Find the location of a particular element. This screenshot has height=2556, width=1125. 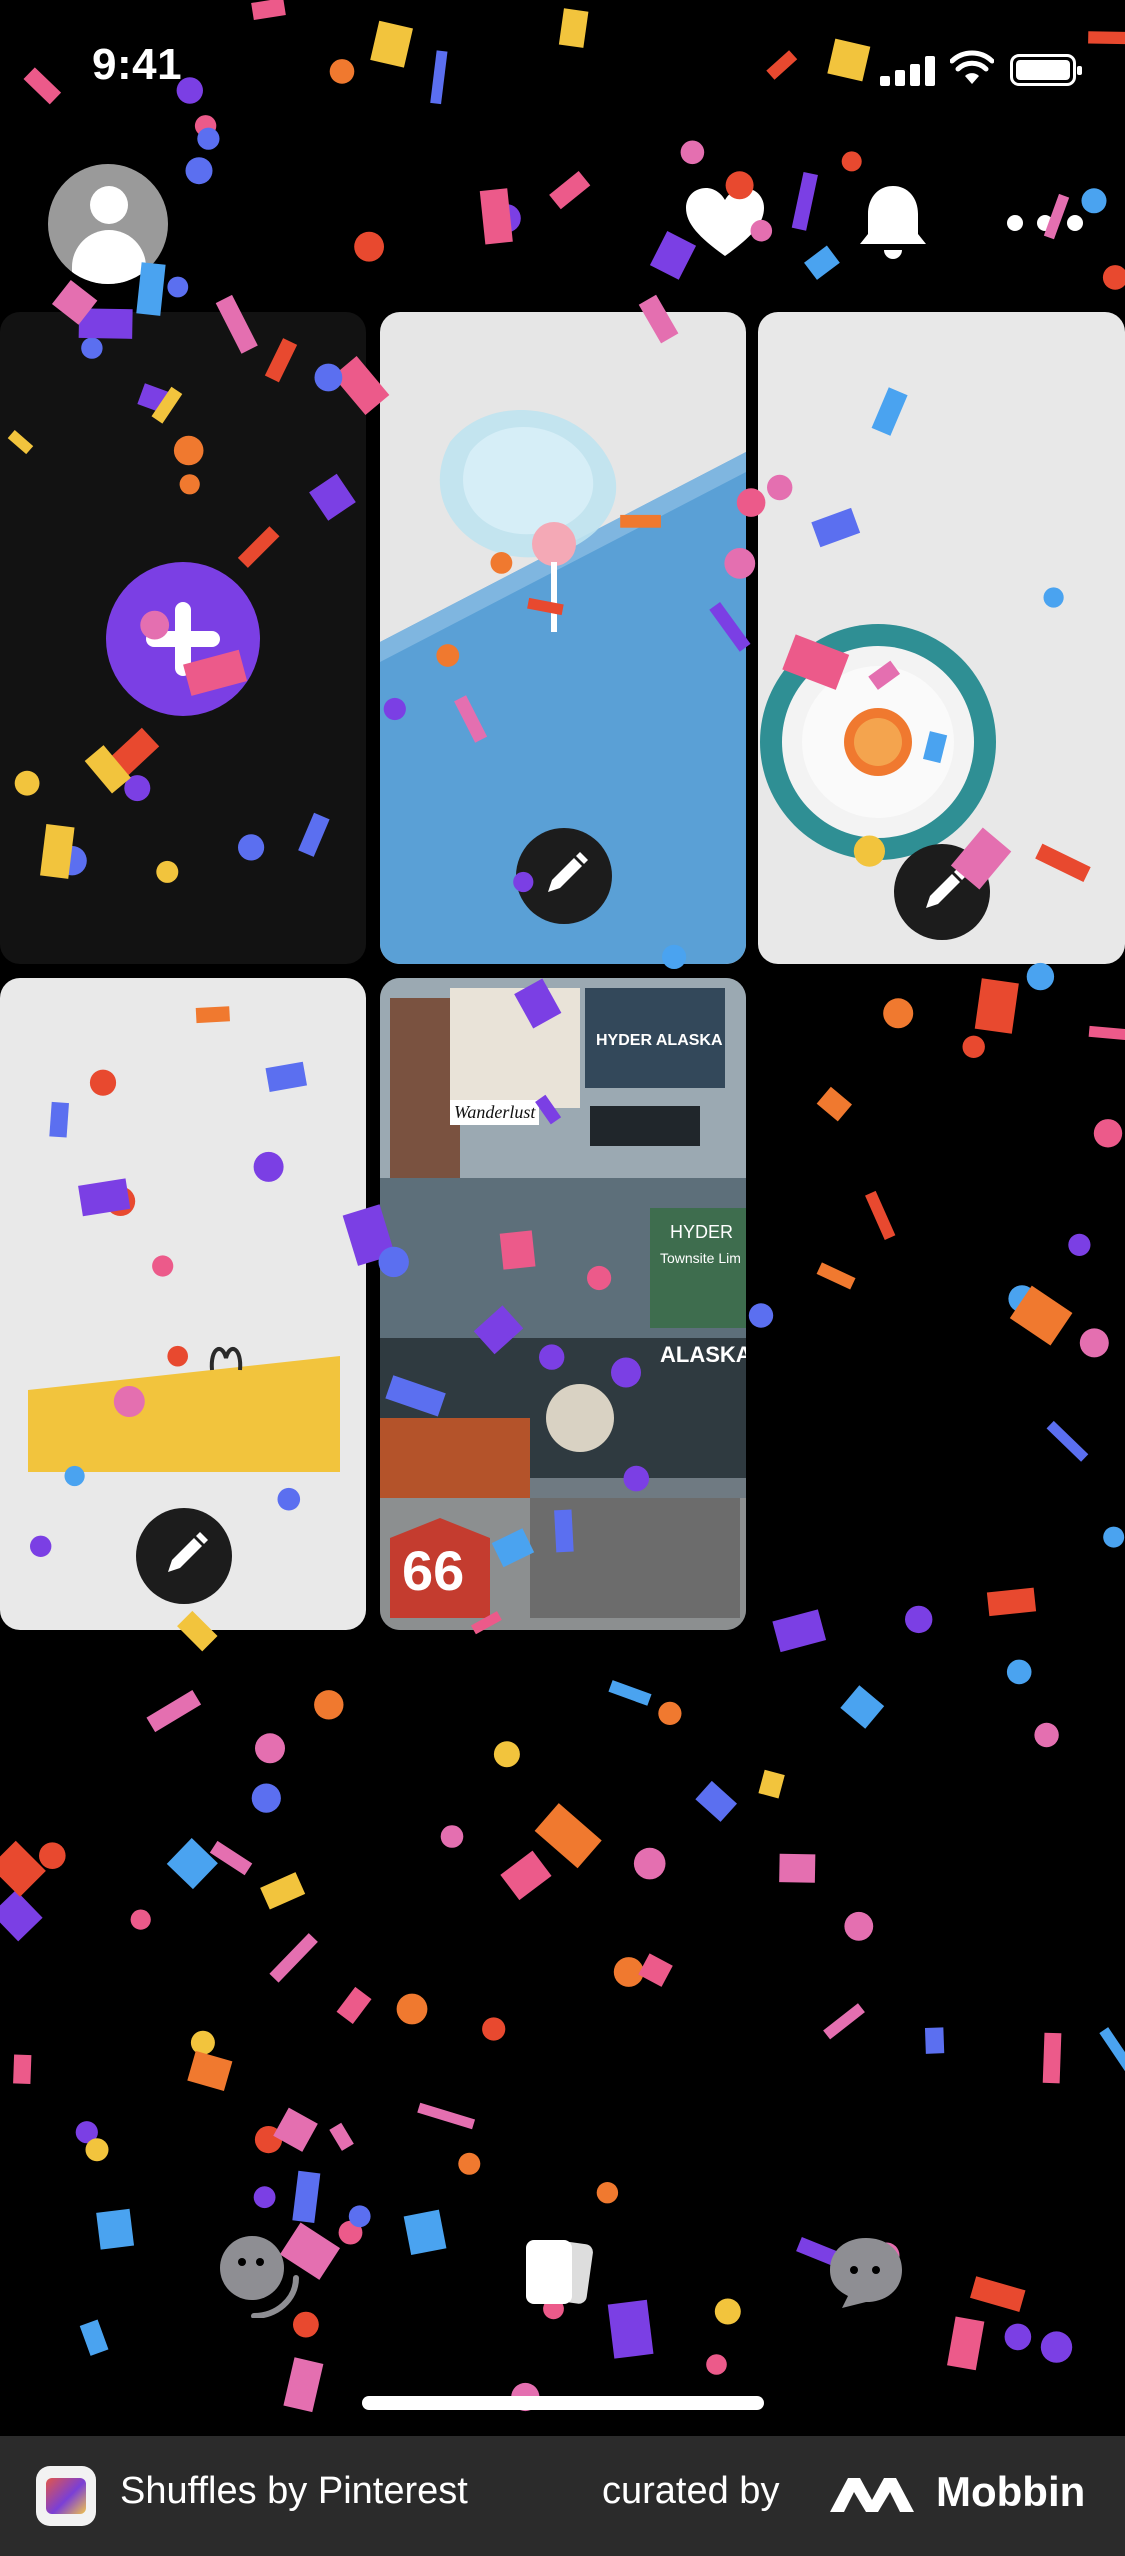

hyder-sign-label: HYDER is located at coordinates (702, 1232).